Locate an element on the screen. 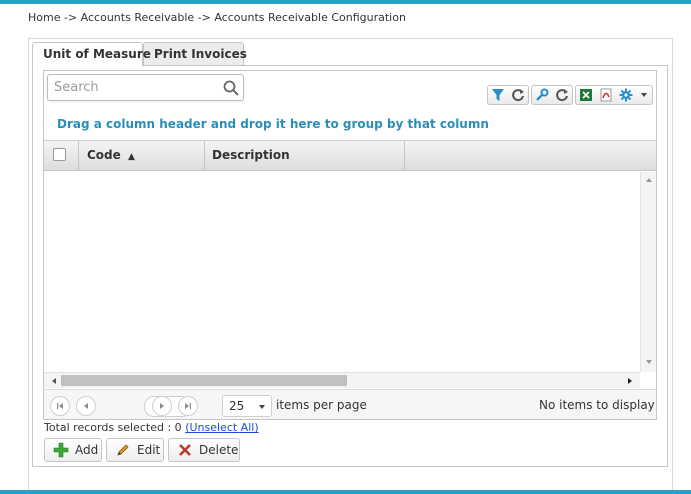 This screenshot has height=494, width=691. delete-button: Delete is located at coordinates (204, 450).